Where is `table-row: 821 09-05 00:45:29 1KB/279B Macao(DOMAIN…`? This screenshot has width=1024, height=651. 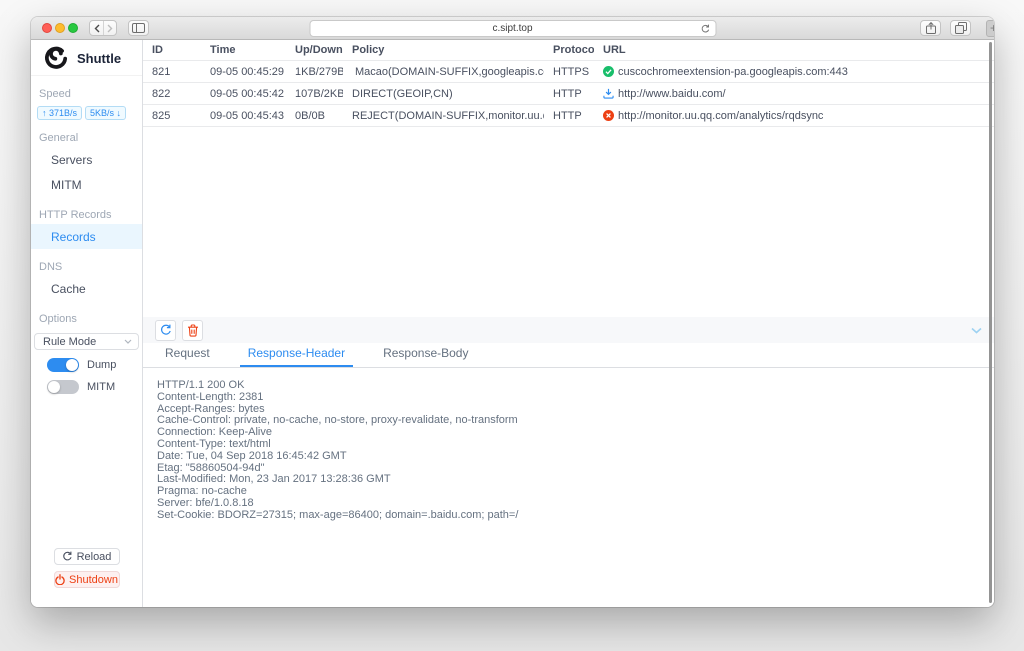
table-row: 821 09-05 00:45:29 1KB/279B Macao(DOMAIN… is located at coordinates (568, 72).